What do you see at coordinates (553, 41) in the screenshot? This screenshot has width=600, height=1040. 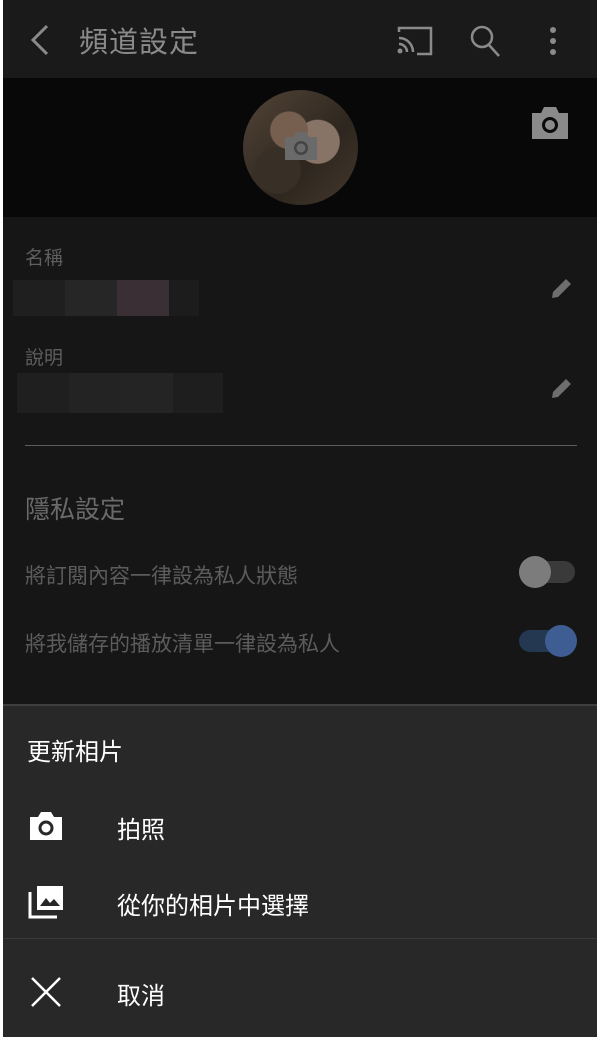 I see `more-vert-icon` at bounding box center [553, 41].